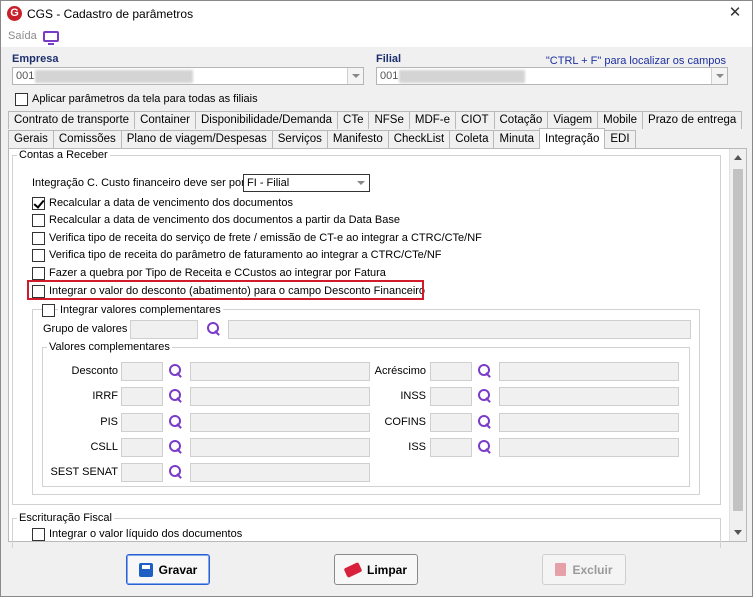  I want to click on tab-cotacao: Cotação, so click(521, 120).